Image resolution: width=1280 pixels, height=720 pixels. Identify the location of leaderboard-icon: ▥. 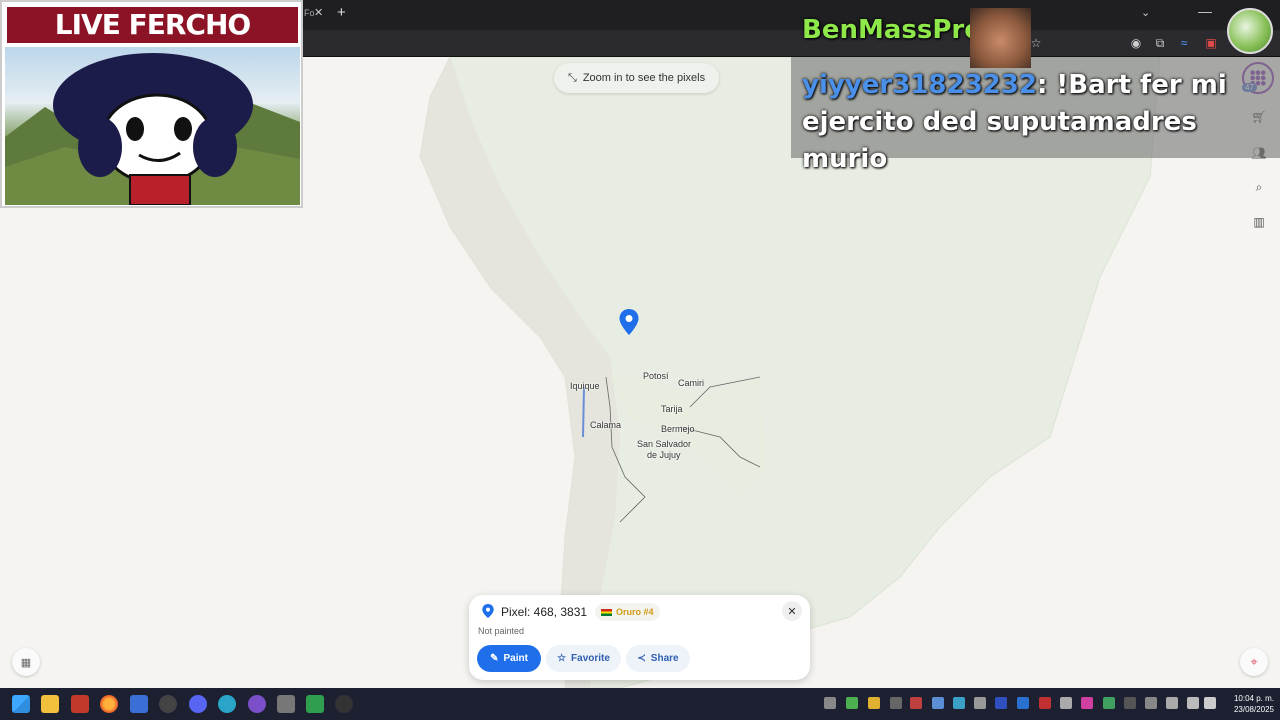
(1259, 222).